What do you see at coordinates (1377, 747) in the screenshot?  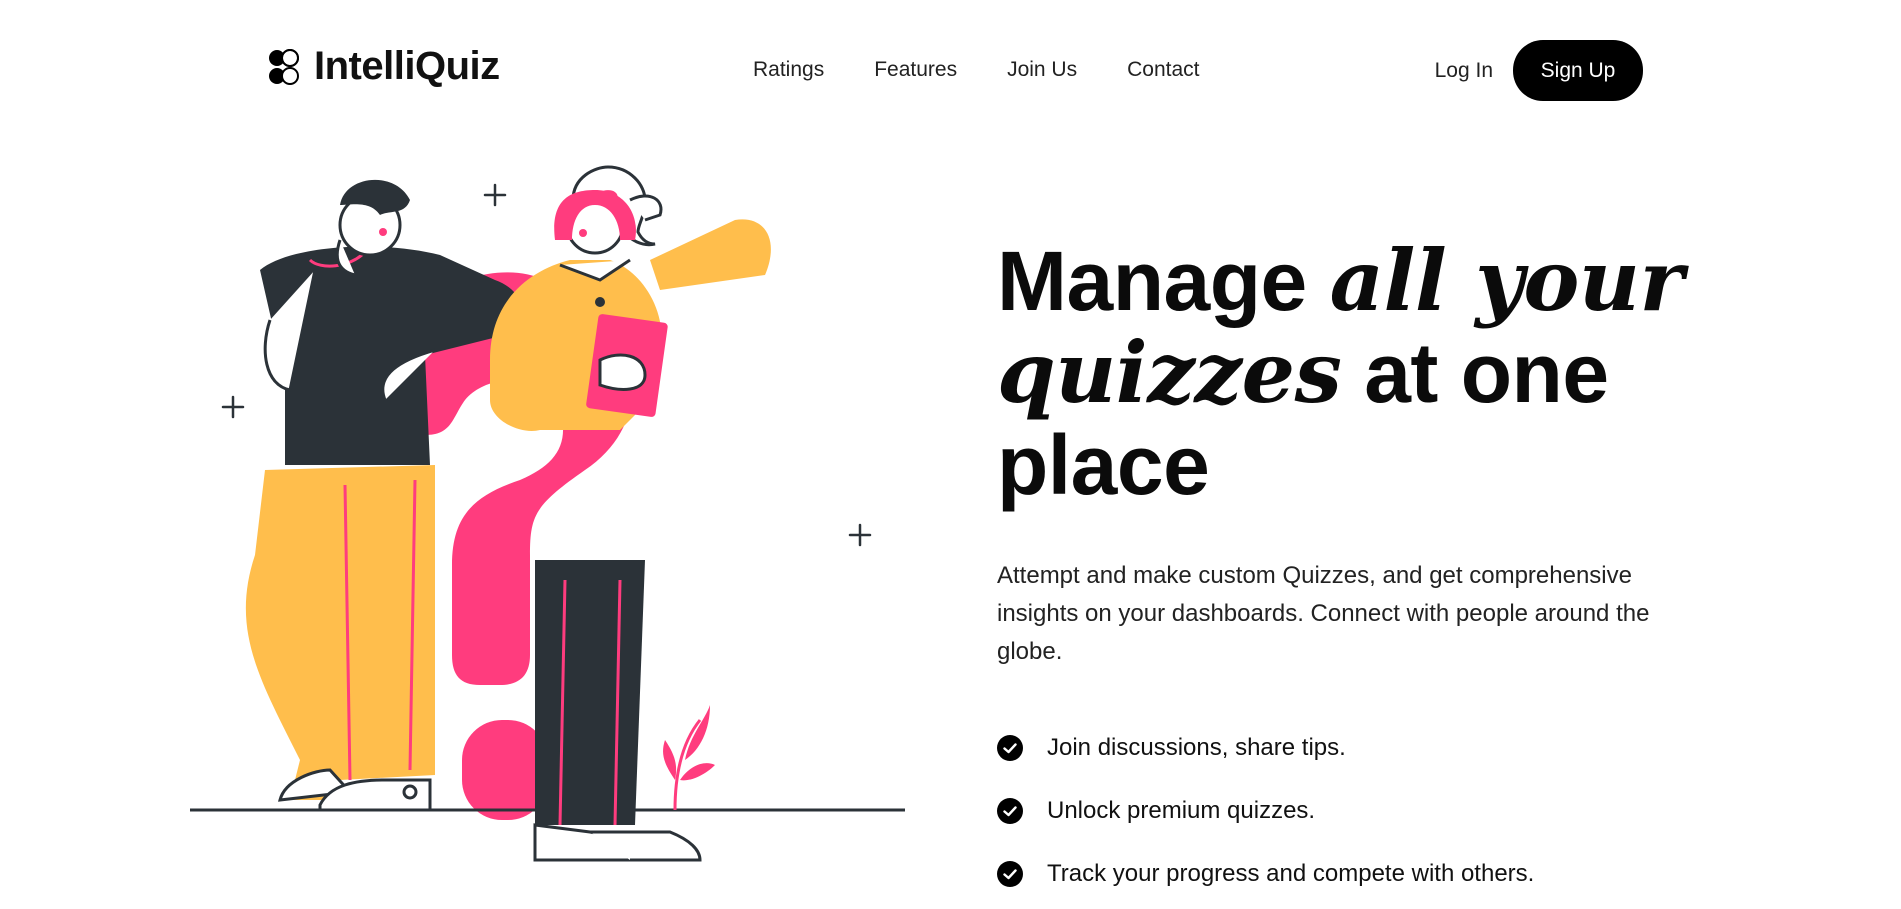 I see `feature-item: Join discussions, share tips.` at bounding box center [1377, 747].